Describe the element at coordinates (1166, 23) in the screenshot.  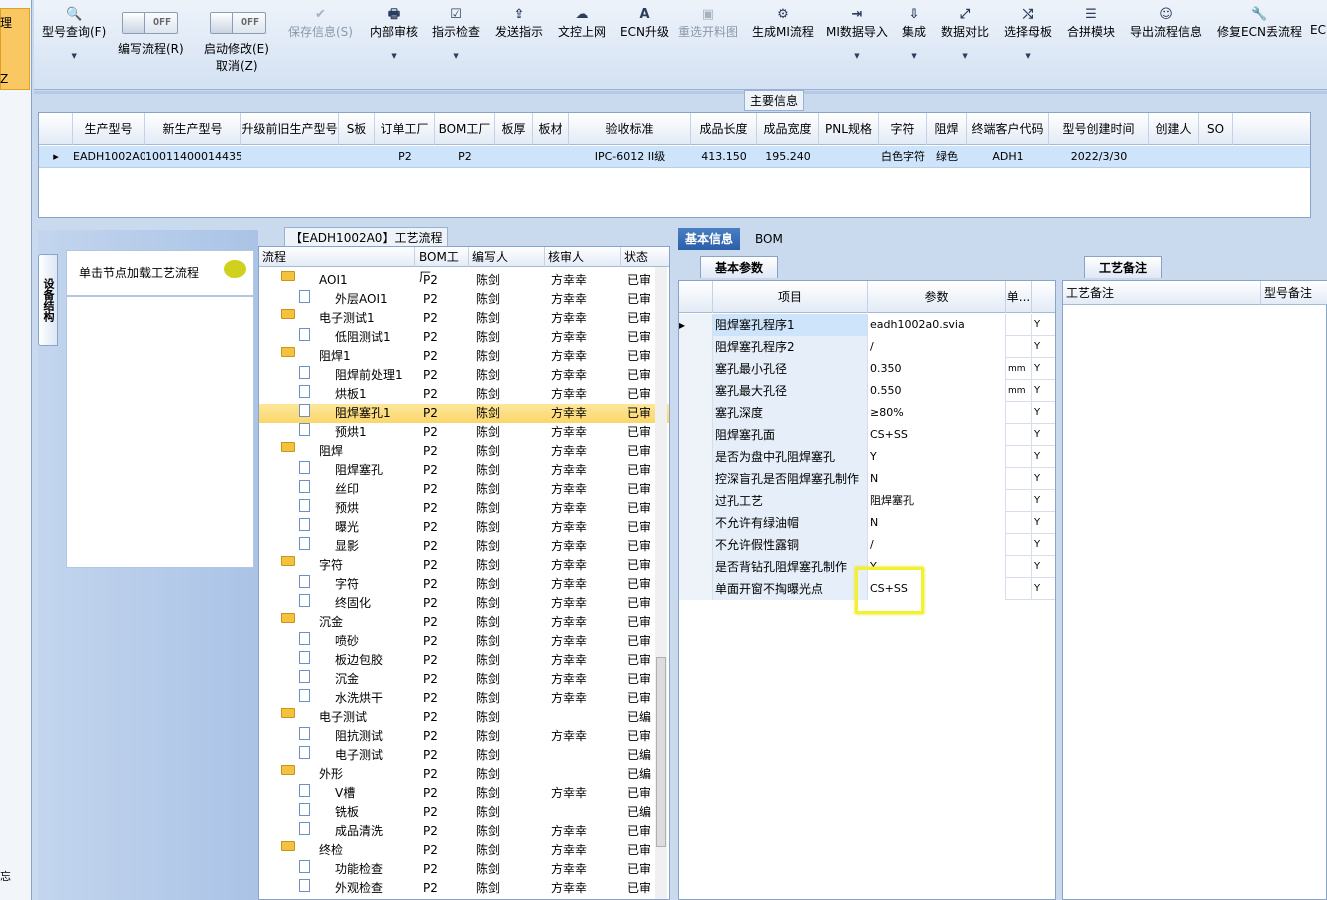
I see `toolbar-button-14: ☺ 导出流程信息` at that location.